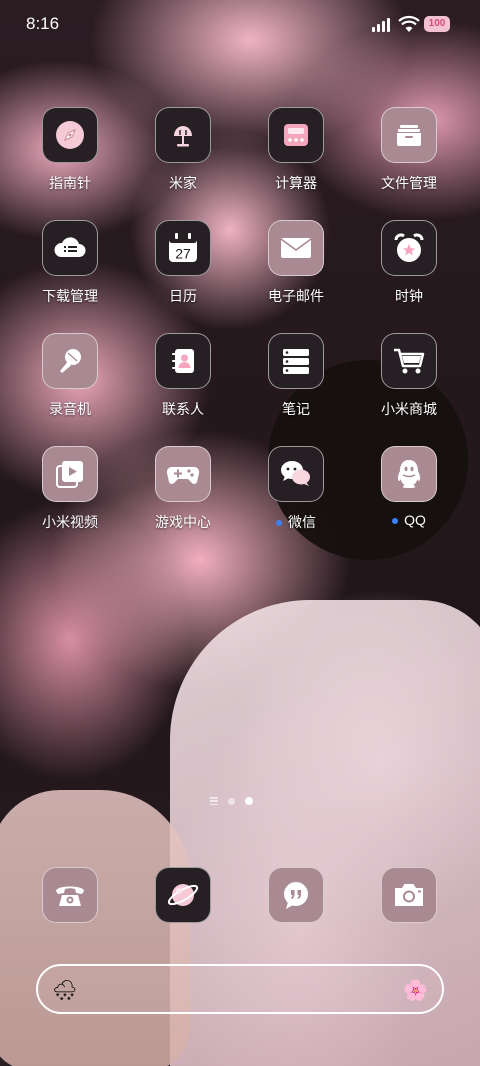  What do you see at coordinates (296, 248) in the screenshot?
I see `envelope-icon` at bounding box center [296, 248].